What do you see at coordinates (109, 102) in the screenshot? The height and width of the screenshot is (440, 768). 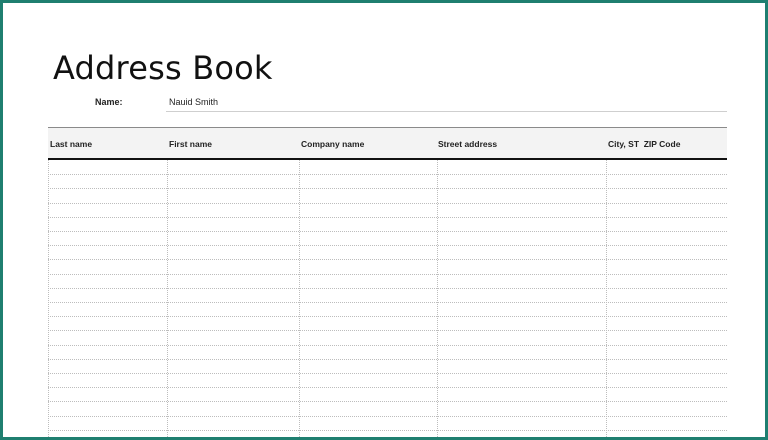 I see `name-label: Name:` at bounding box center [109, 102].